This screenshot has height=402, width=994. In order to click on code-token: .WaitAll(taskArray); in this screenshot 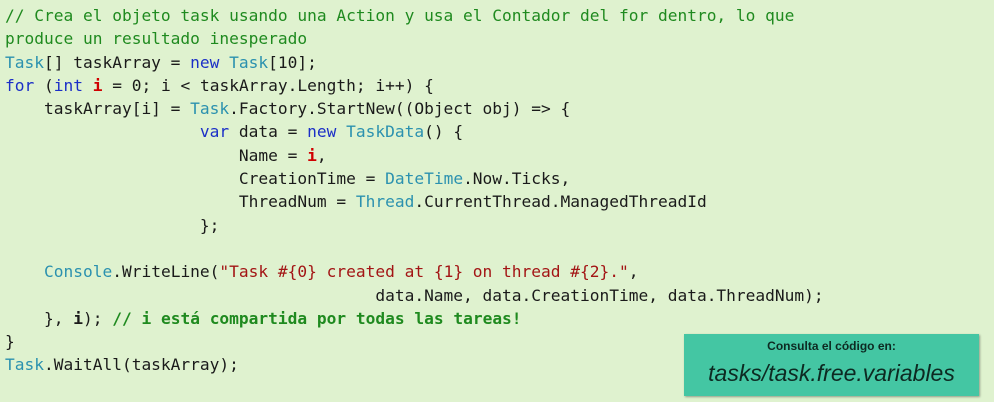, I will do `click(141, 365)`.